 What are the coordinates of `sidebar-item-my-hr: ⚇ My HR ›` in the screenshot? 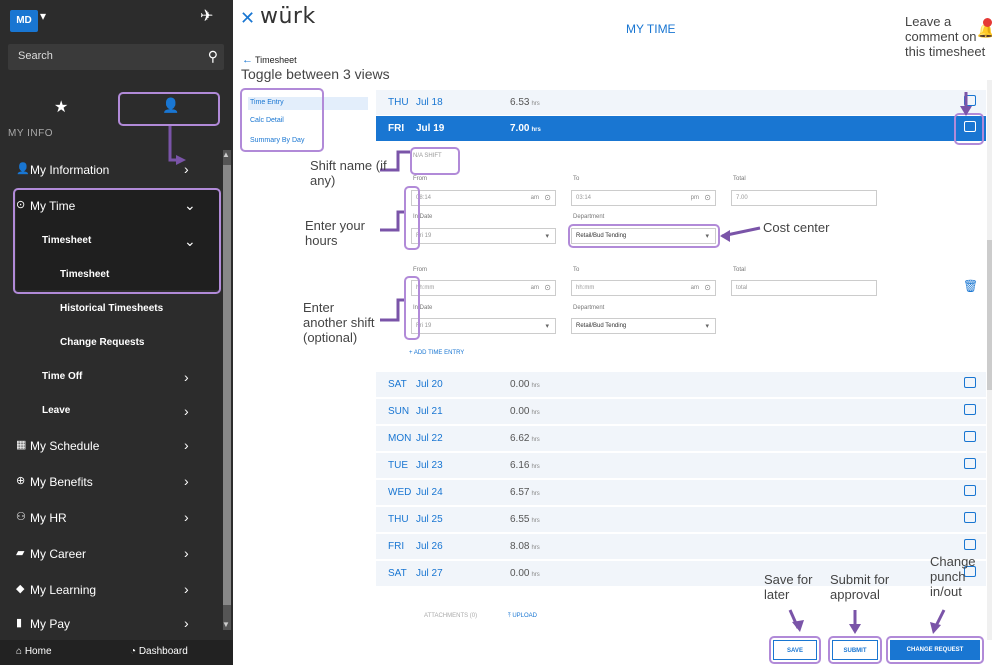 It's located at (111, 518).